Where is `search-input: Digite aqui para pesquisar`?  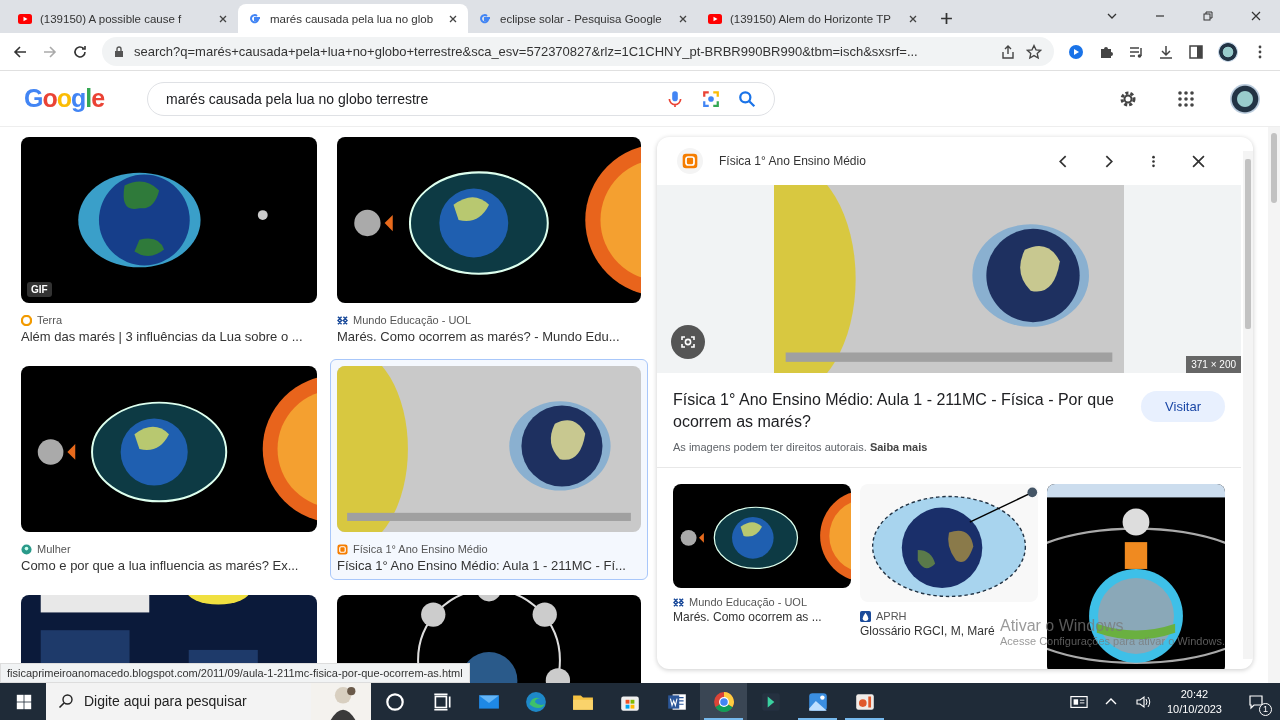 search-input: Digite aqui para pesquisar is located at coordinates (194, 701).